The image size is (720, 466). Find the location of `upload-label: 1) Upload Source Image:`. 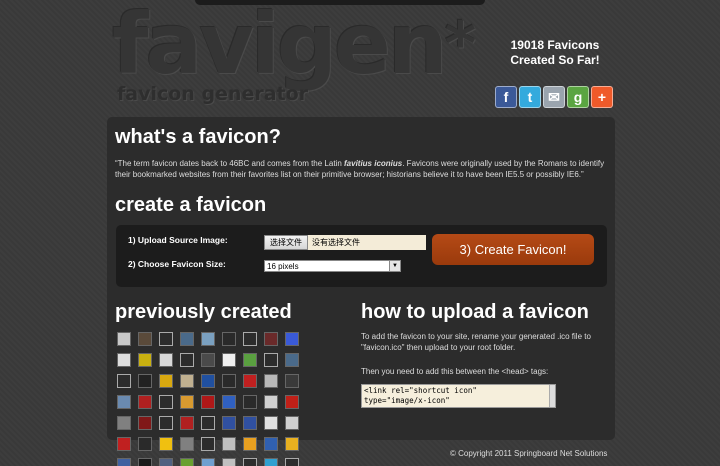

upload-label: 1) Upload Source Image: is located at coordinates (178, 240).